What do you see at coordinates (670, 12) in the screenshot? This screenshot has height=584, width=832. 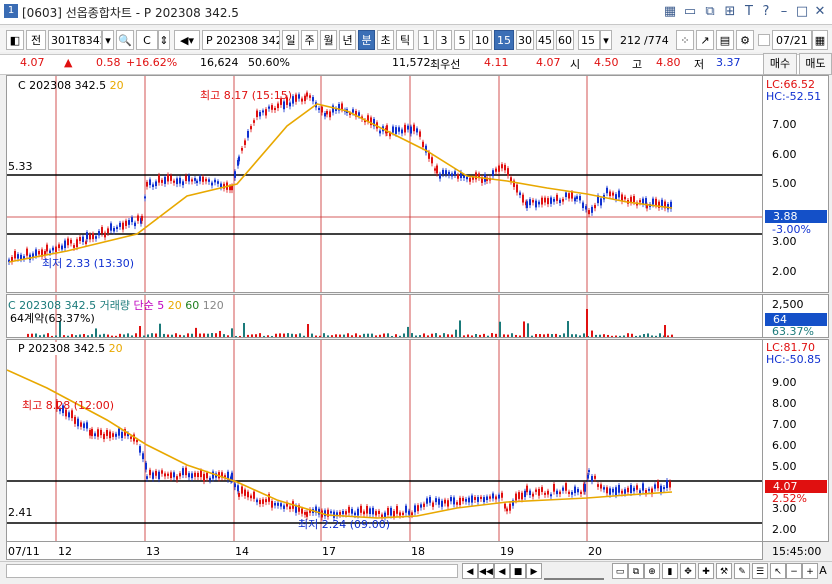 I see `grid-icon: ▦` at bounding box center [670, 12].